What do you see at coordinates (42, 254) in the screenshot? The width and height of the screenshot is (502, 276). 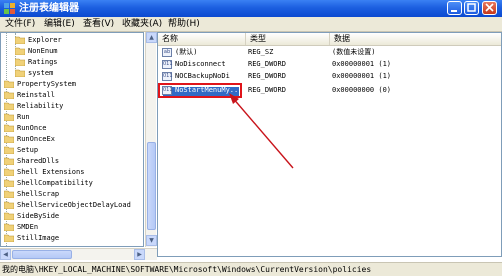 I see `horizontal-scroll-thumb` at bounding box center [42, 254].